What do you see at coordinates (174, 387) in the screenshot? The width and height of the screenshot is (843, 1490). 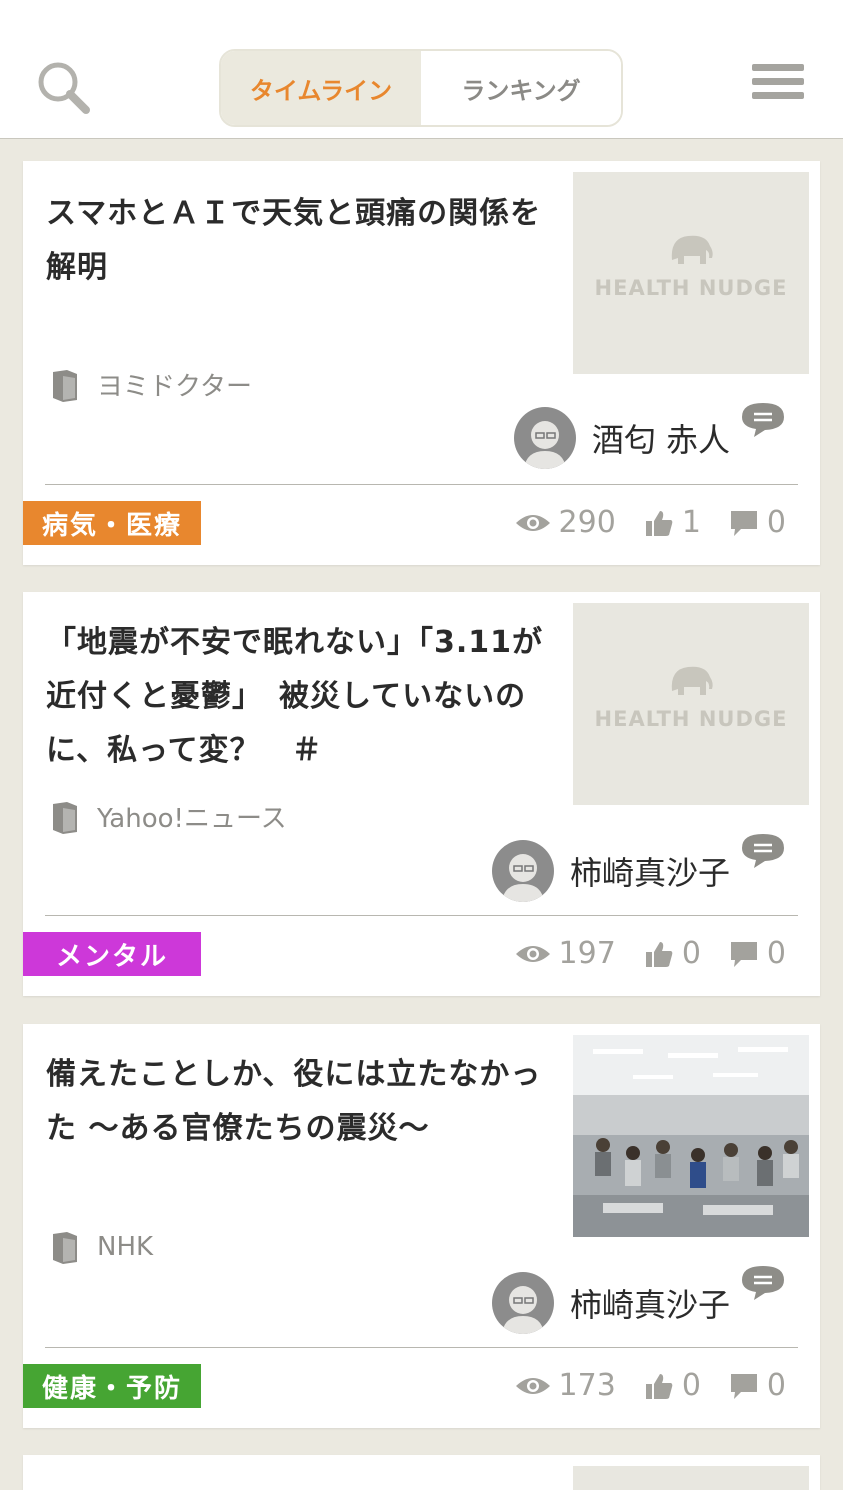 I see `source-name: ヨミドクター` at bounding box center [174, 387].